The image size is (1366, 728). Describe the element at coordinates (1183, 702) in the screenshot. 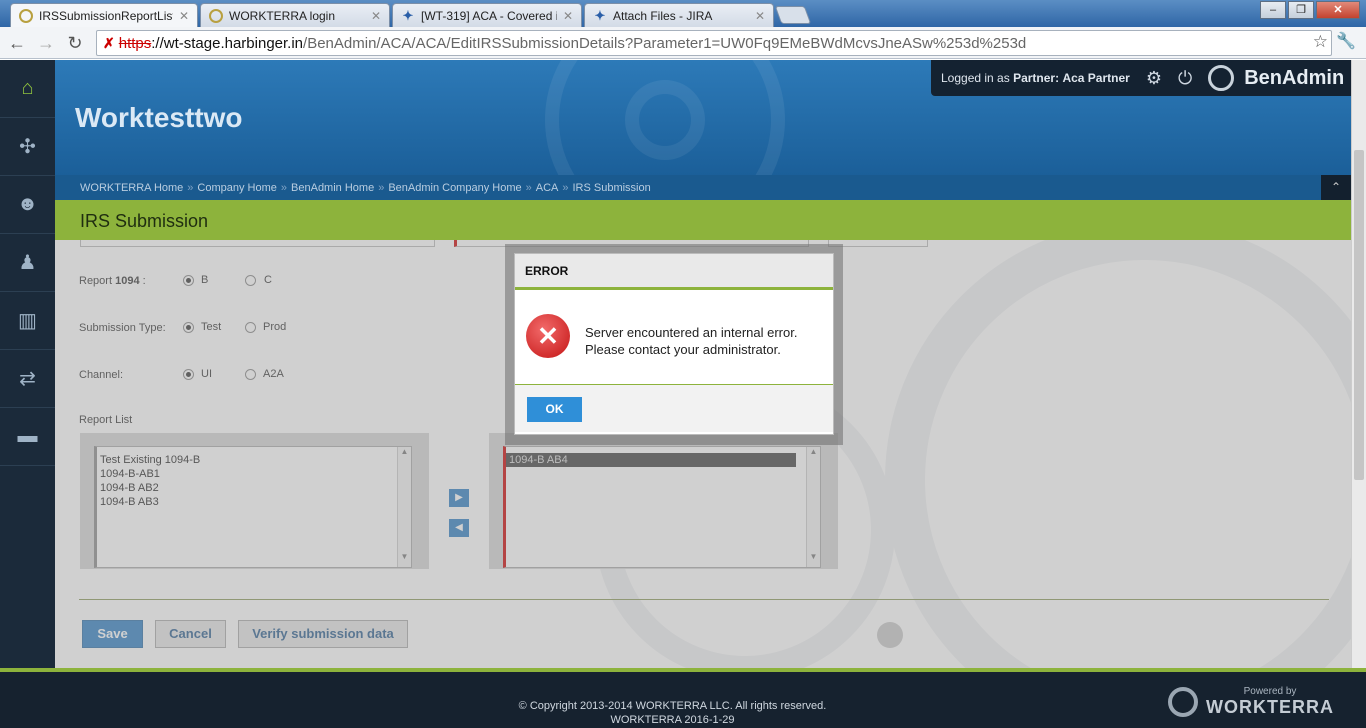

I see `workterra-logo-icon` at that location.